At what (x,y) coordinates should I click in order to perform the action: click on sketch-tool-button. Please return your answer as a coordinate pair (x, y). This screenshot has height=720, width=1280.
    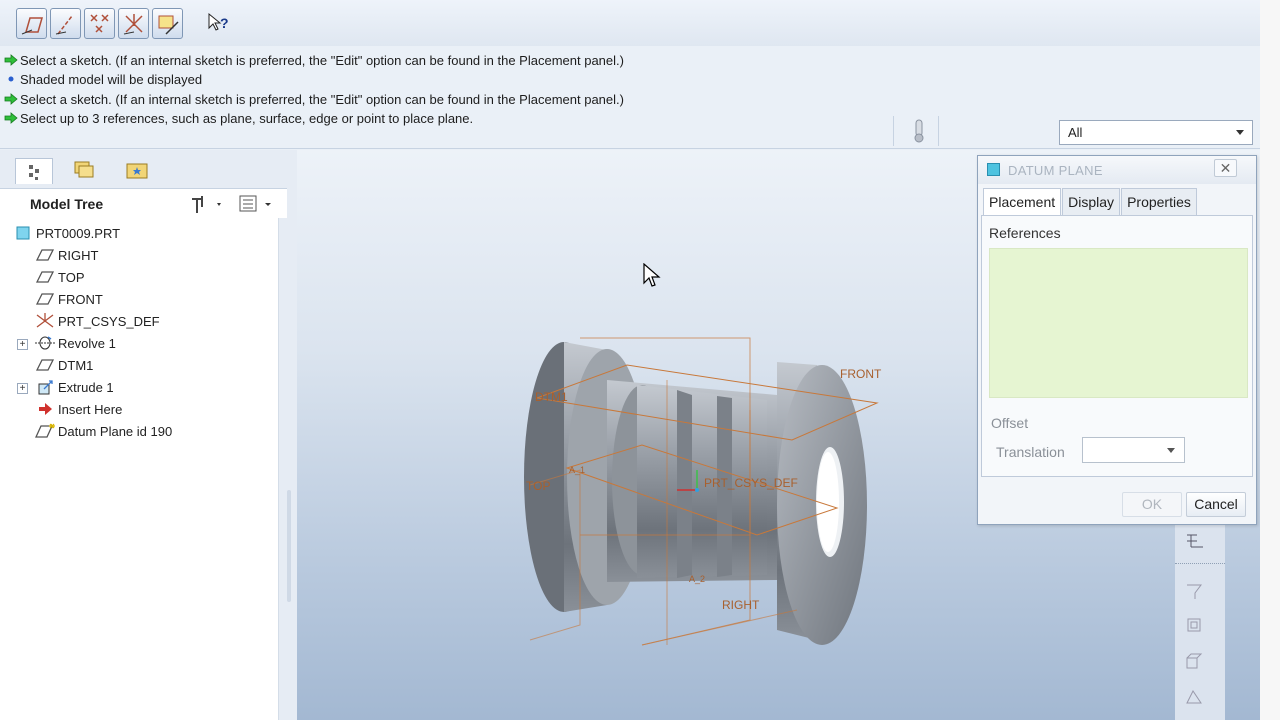
    Looking at the image, I should click on (167, 23).